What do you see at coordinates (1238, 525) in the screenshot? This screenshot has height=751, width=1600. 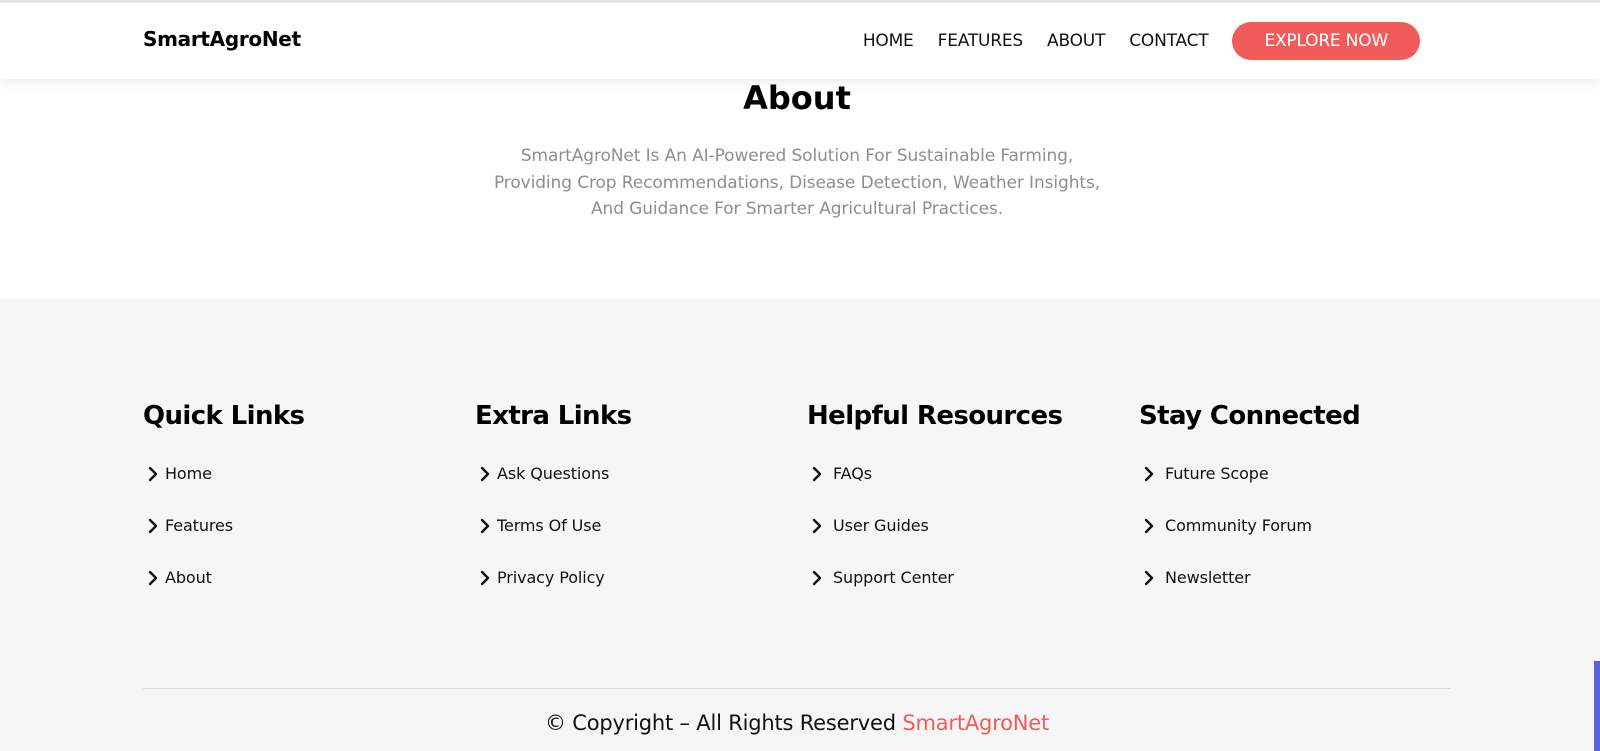 I see `footer-link-label: Community Forum` at bounding box center [1238, 525].